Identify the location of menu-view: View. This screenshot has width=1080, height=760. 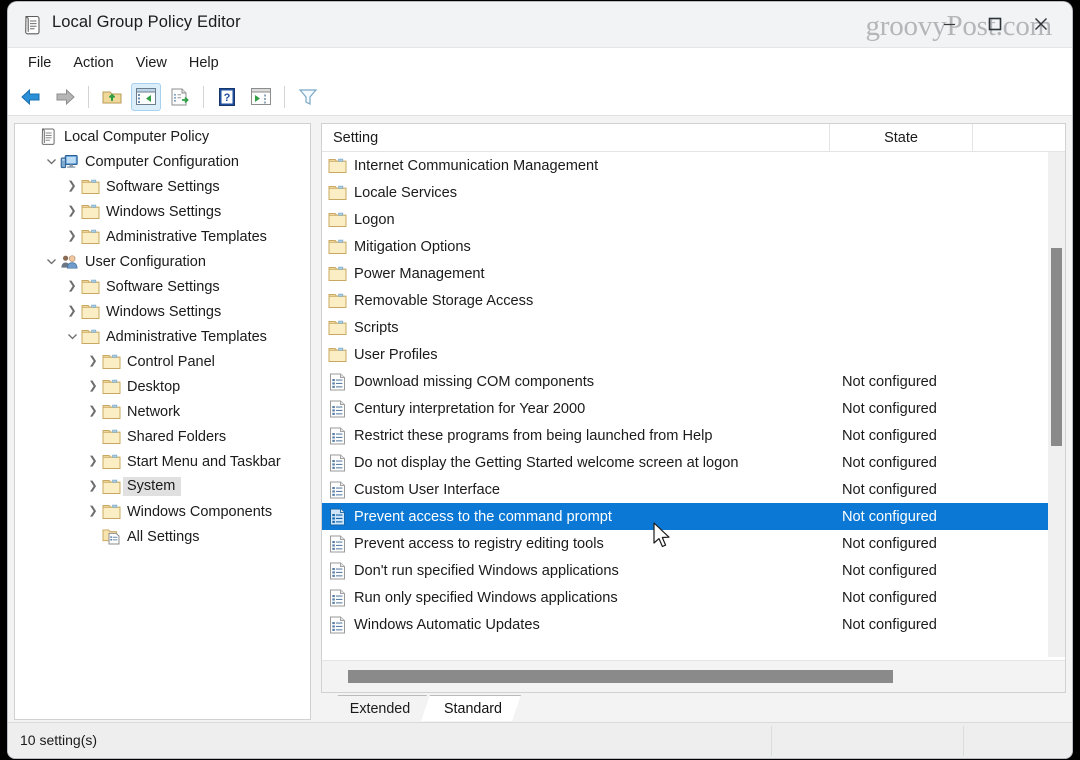
(151, 63).